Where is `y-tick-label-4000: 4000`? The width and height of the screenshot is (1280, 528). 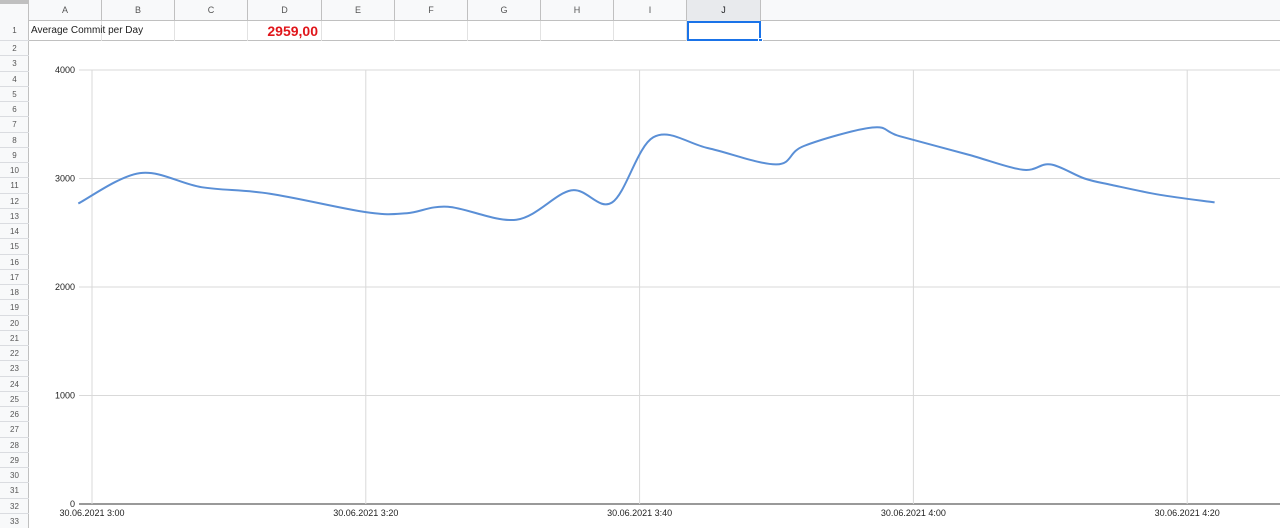 y-tick-label-4000: 4000 is located at coordinates (65, 70).